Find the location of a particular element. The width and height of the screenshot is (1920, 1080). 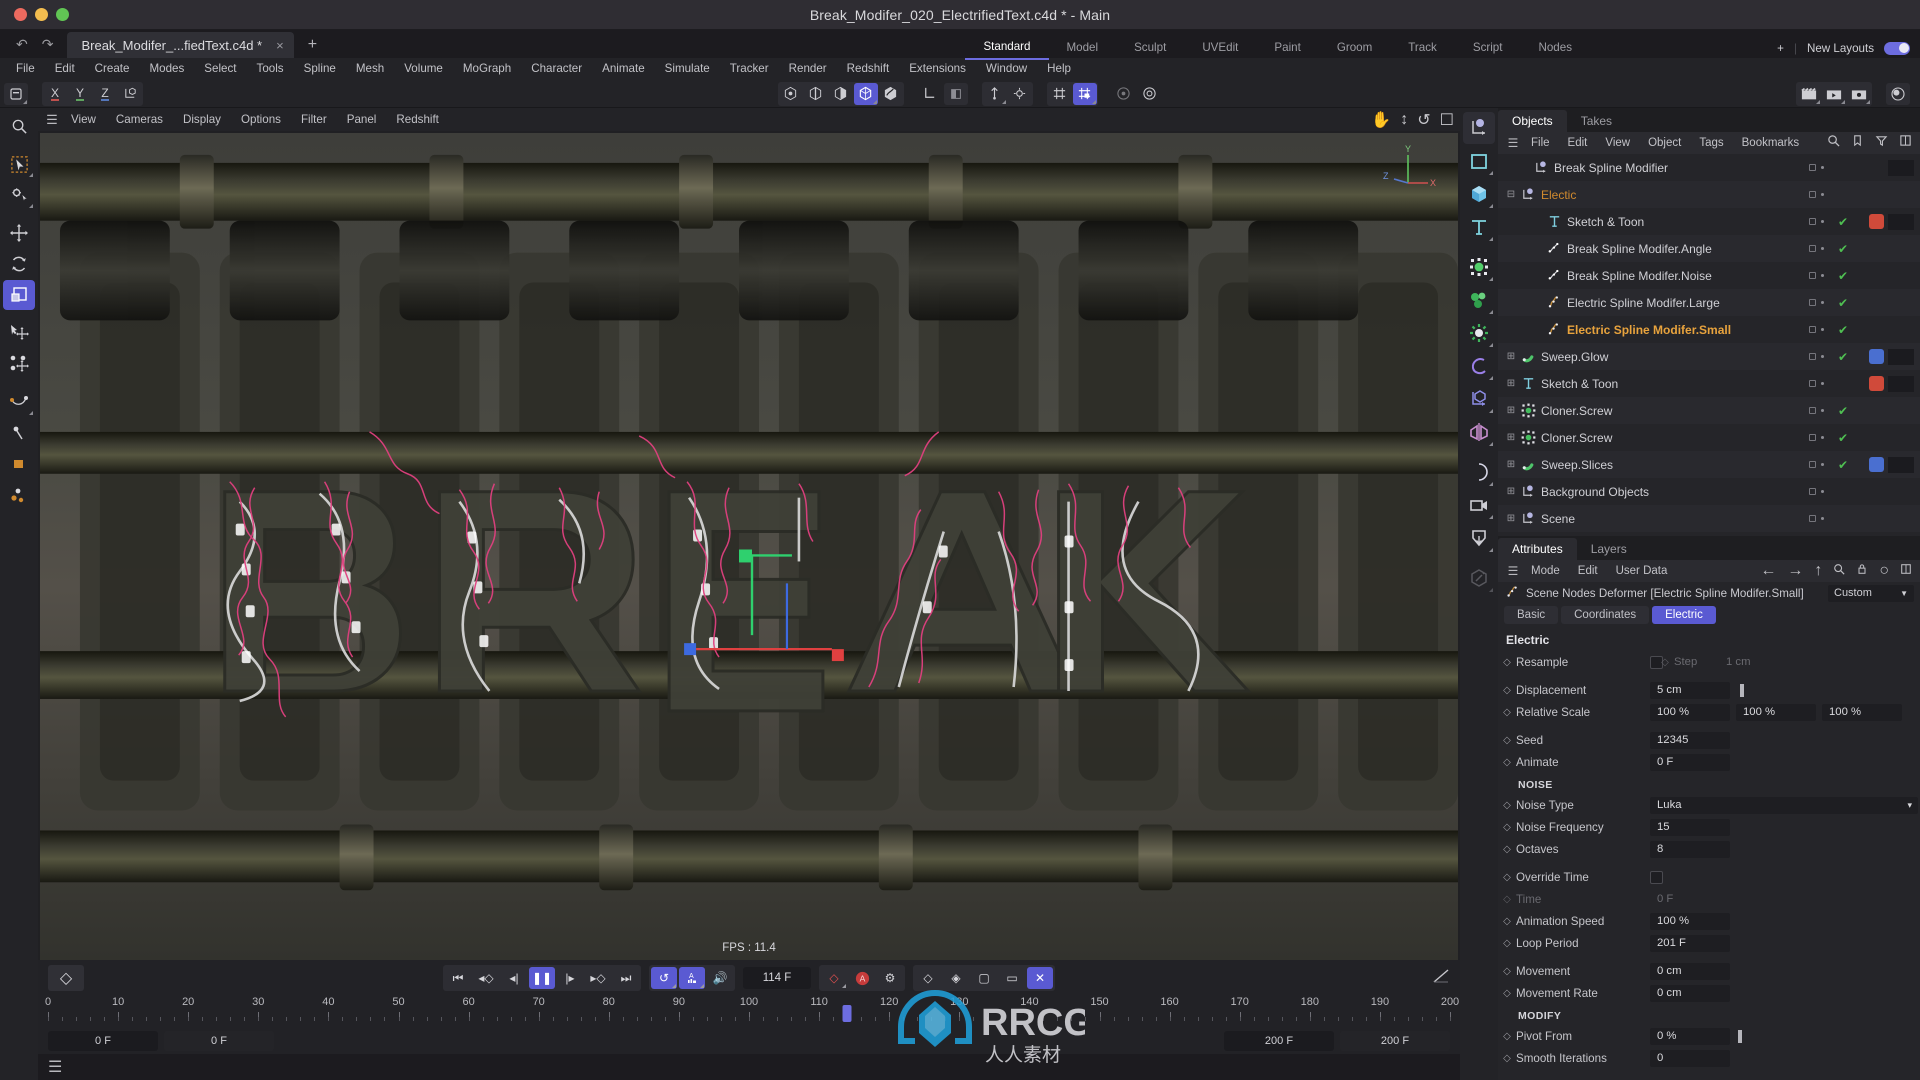

menu-item-volume: Volume is located at coordinates (423, 69).